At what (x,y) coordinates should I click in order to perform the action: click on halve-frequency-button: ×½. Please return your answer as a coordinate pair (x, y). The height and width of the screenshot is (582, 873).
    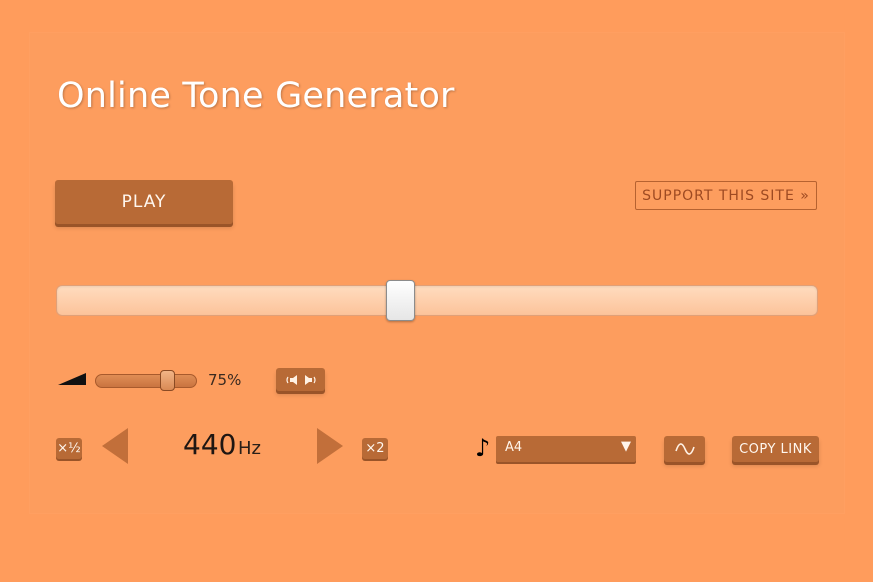
    Looking at the image, I should click on (69, 448).